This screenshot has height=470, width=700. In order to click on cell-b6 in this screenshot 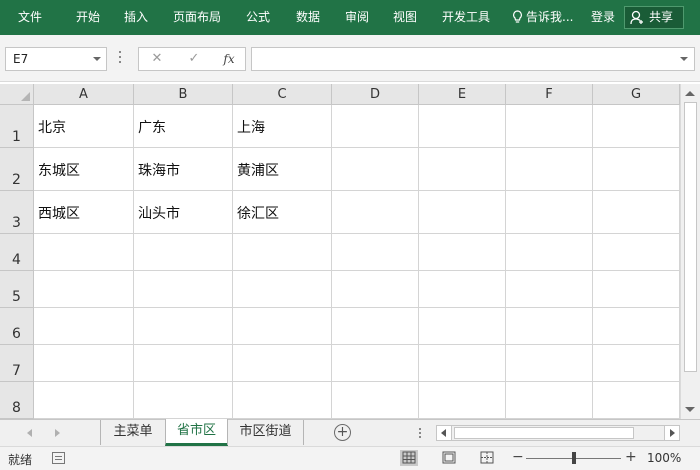, I will do `click(183, 326)`.